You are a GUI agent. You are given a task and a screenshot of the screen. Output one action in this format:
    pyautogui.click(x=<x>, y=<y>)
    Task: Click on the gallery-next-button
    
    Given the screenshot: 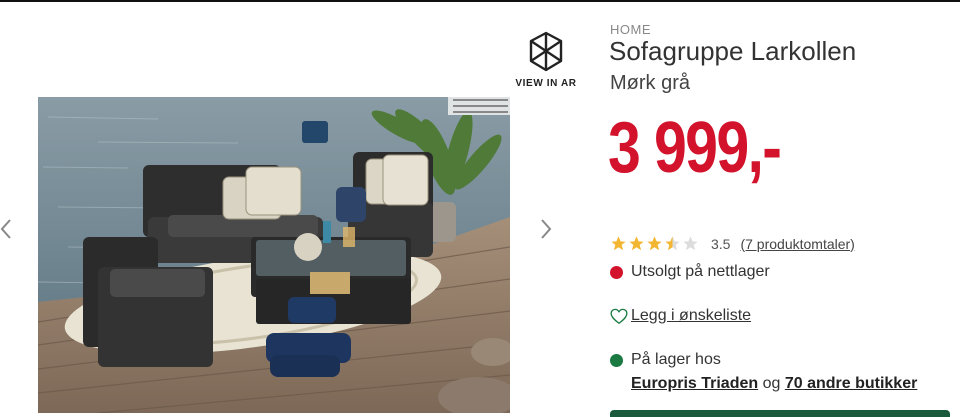 What is the action you would take?
    pyautogui.click(x=546, y=229)
    